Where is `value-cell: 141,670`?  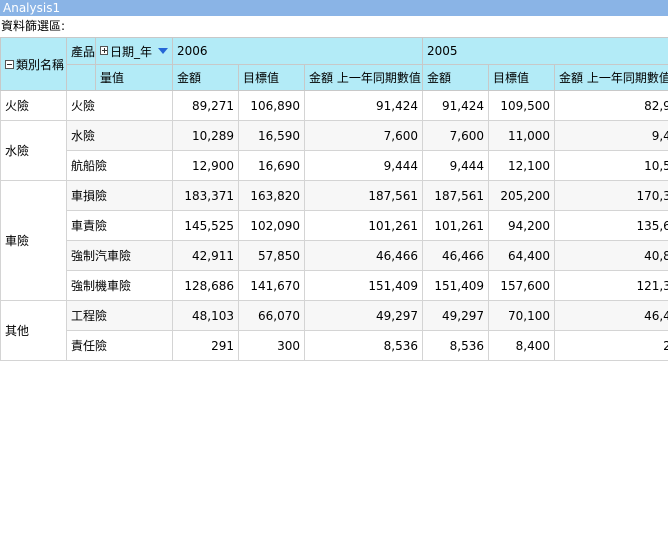
value-cell: 141,670 is located at coordinates (271, 285).